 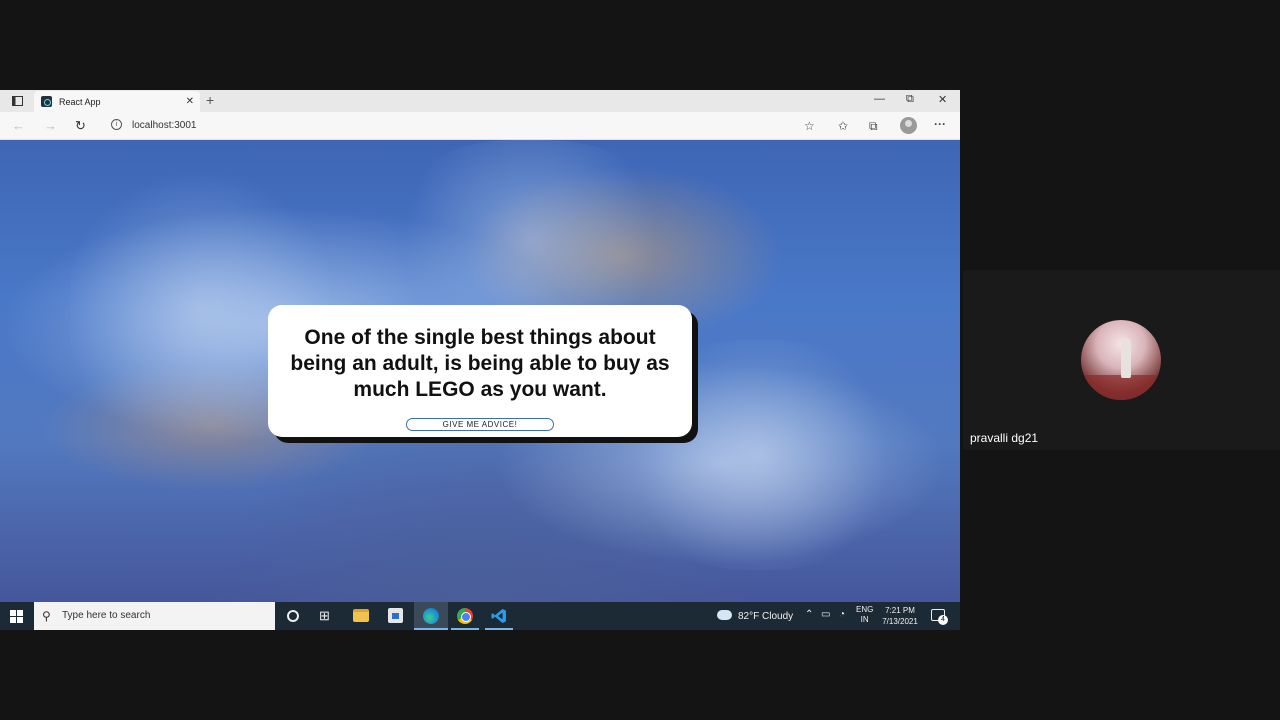 What do you see at coordinates (499, 616) in the screenshot?
I see `vscode-icon` at bounding box center [499, 616].